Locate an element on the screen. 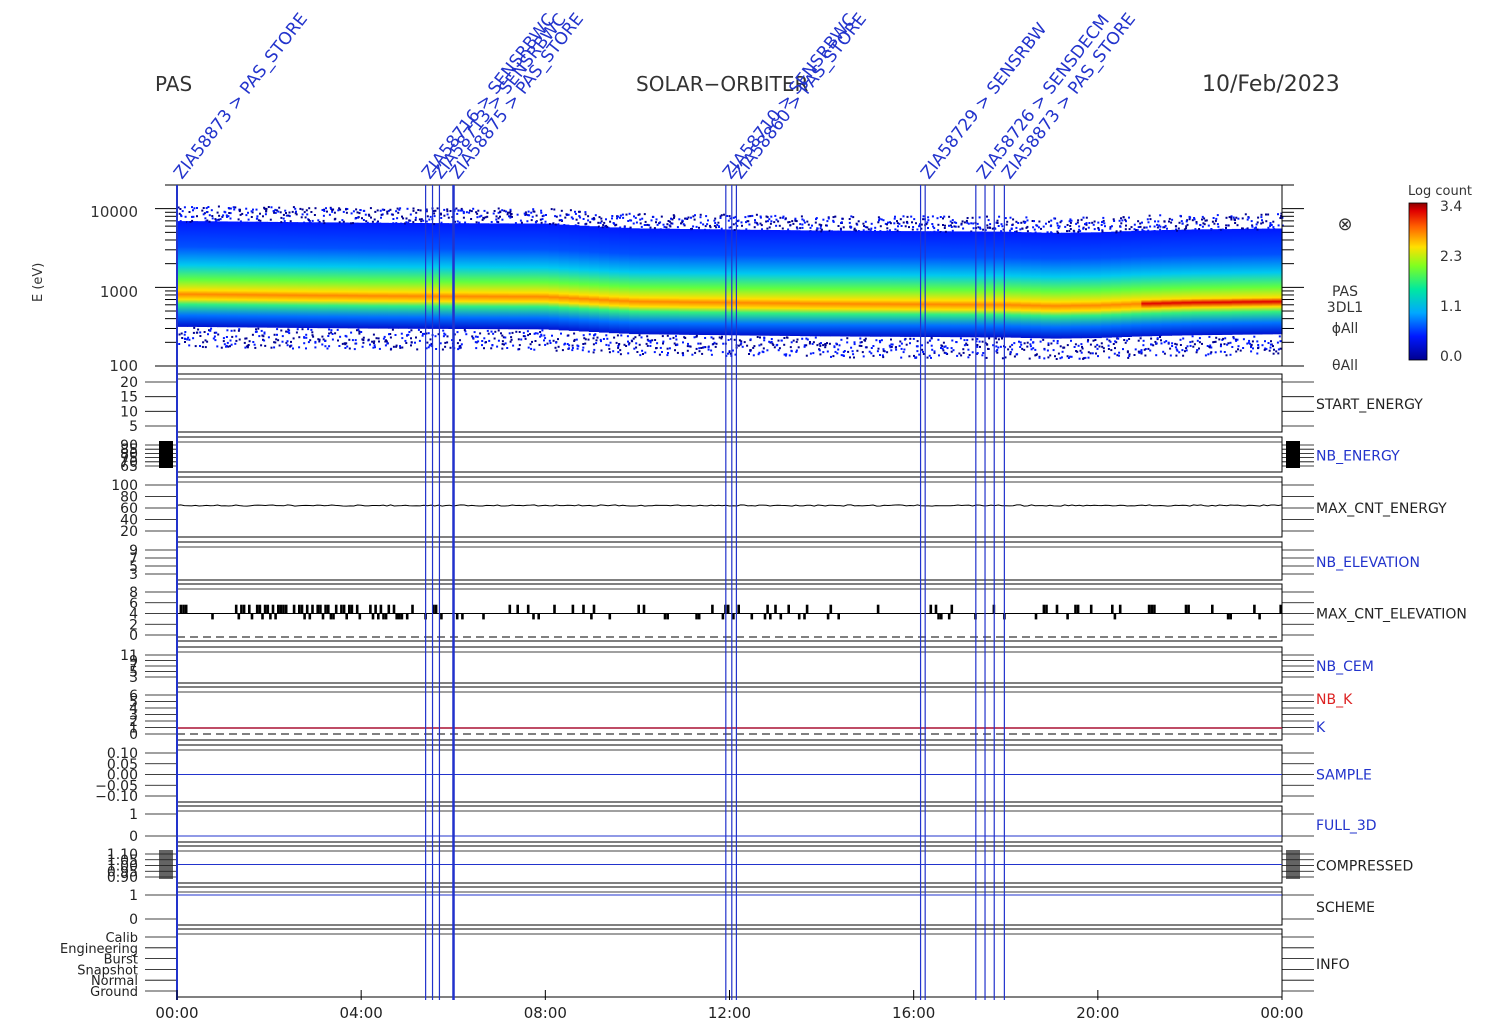 This screenshot has width=1512, height=1020. ytick-label: 10000 is located at coordinates (114, 212).